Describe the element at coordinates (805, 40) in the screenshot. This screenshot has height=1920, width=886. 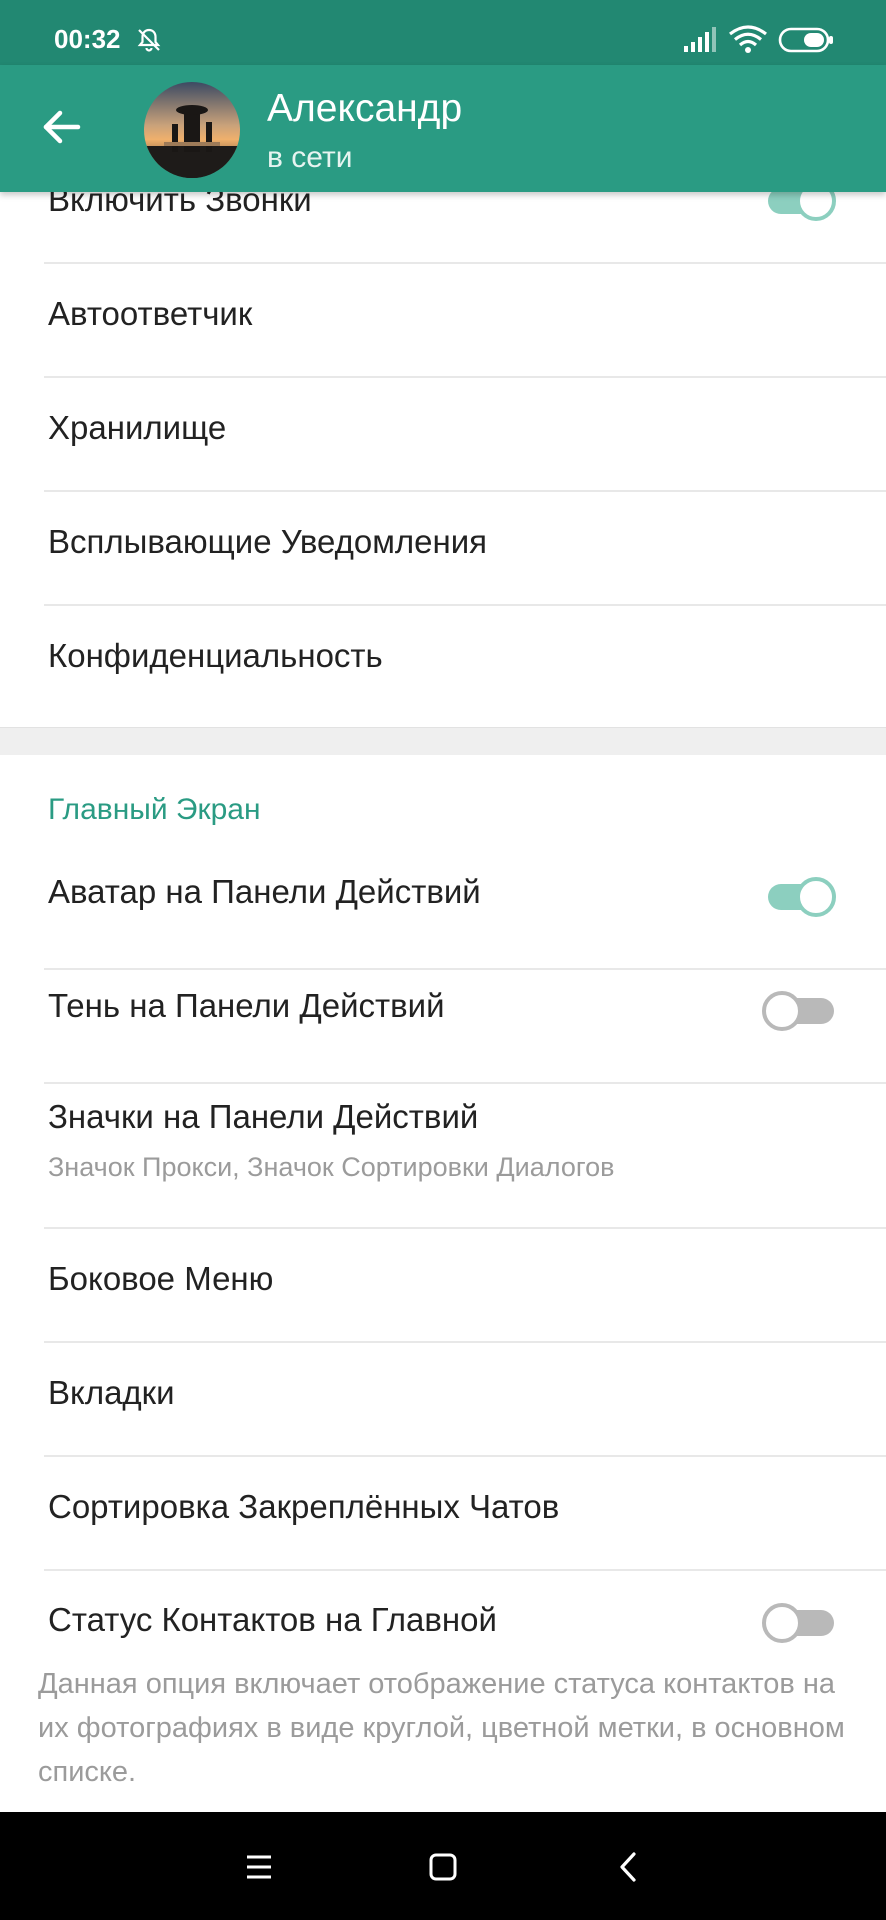
I see `battery-icon` at that location.